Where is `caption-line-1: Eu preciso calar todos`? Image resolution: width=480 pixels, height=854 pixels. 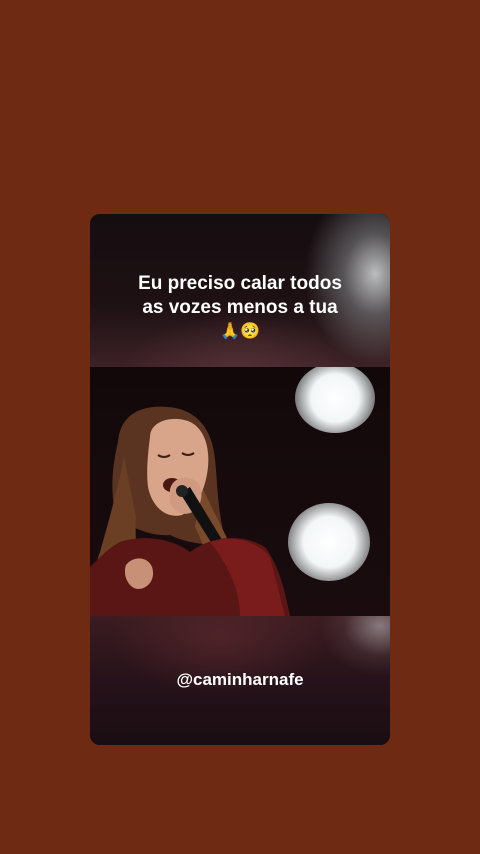
caption-line-1: Eu preciso calar todos is located at coordinates (240, 283).